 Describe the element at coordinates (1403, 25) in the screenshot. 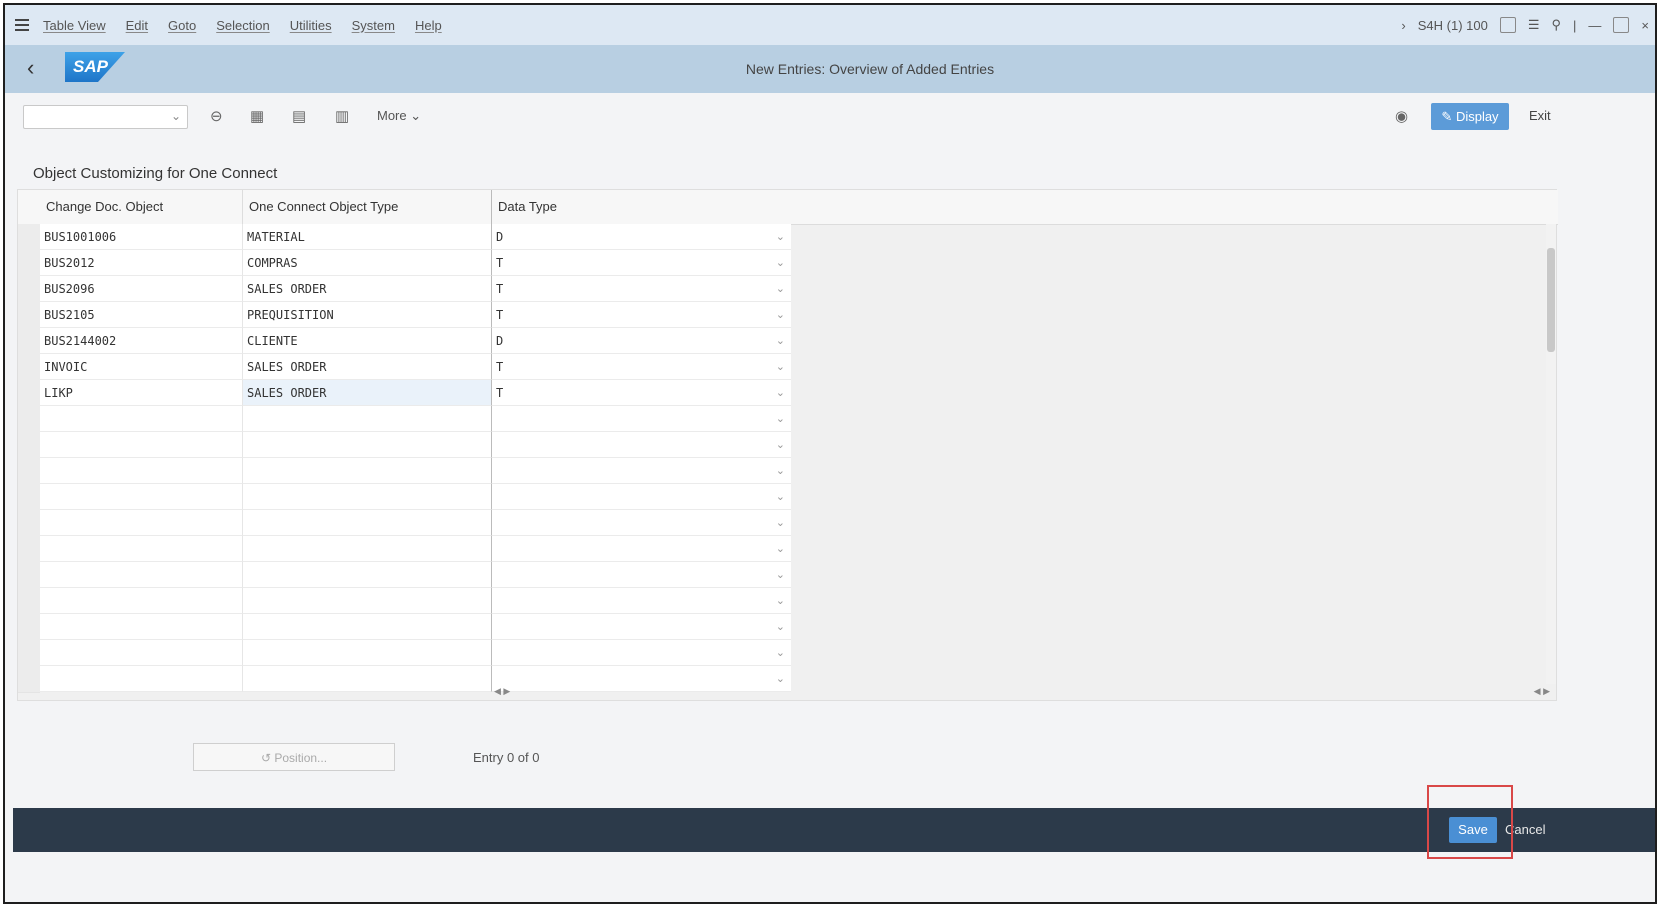

I see `chevron-right-icon: ›` at that location.